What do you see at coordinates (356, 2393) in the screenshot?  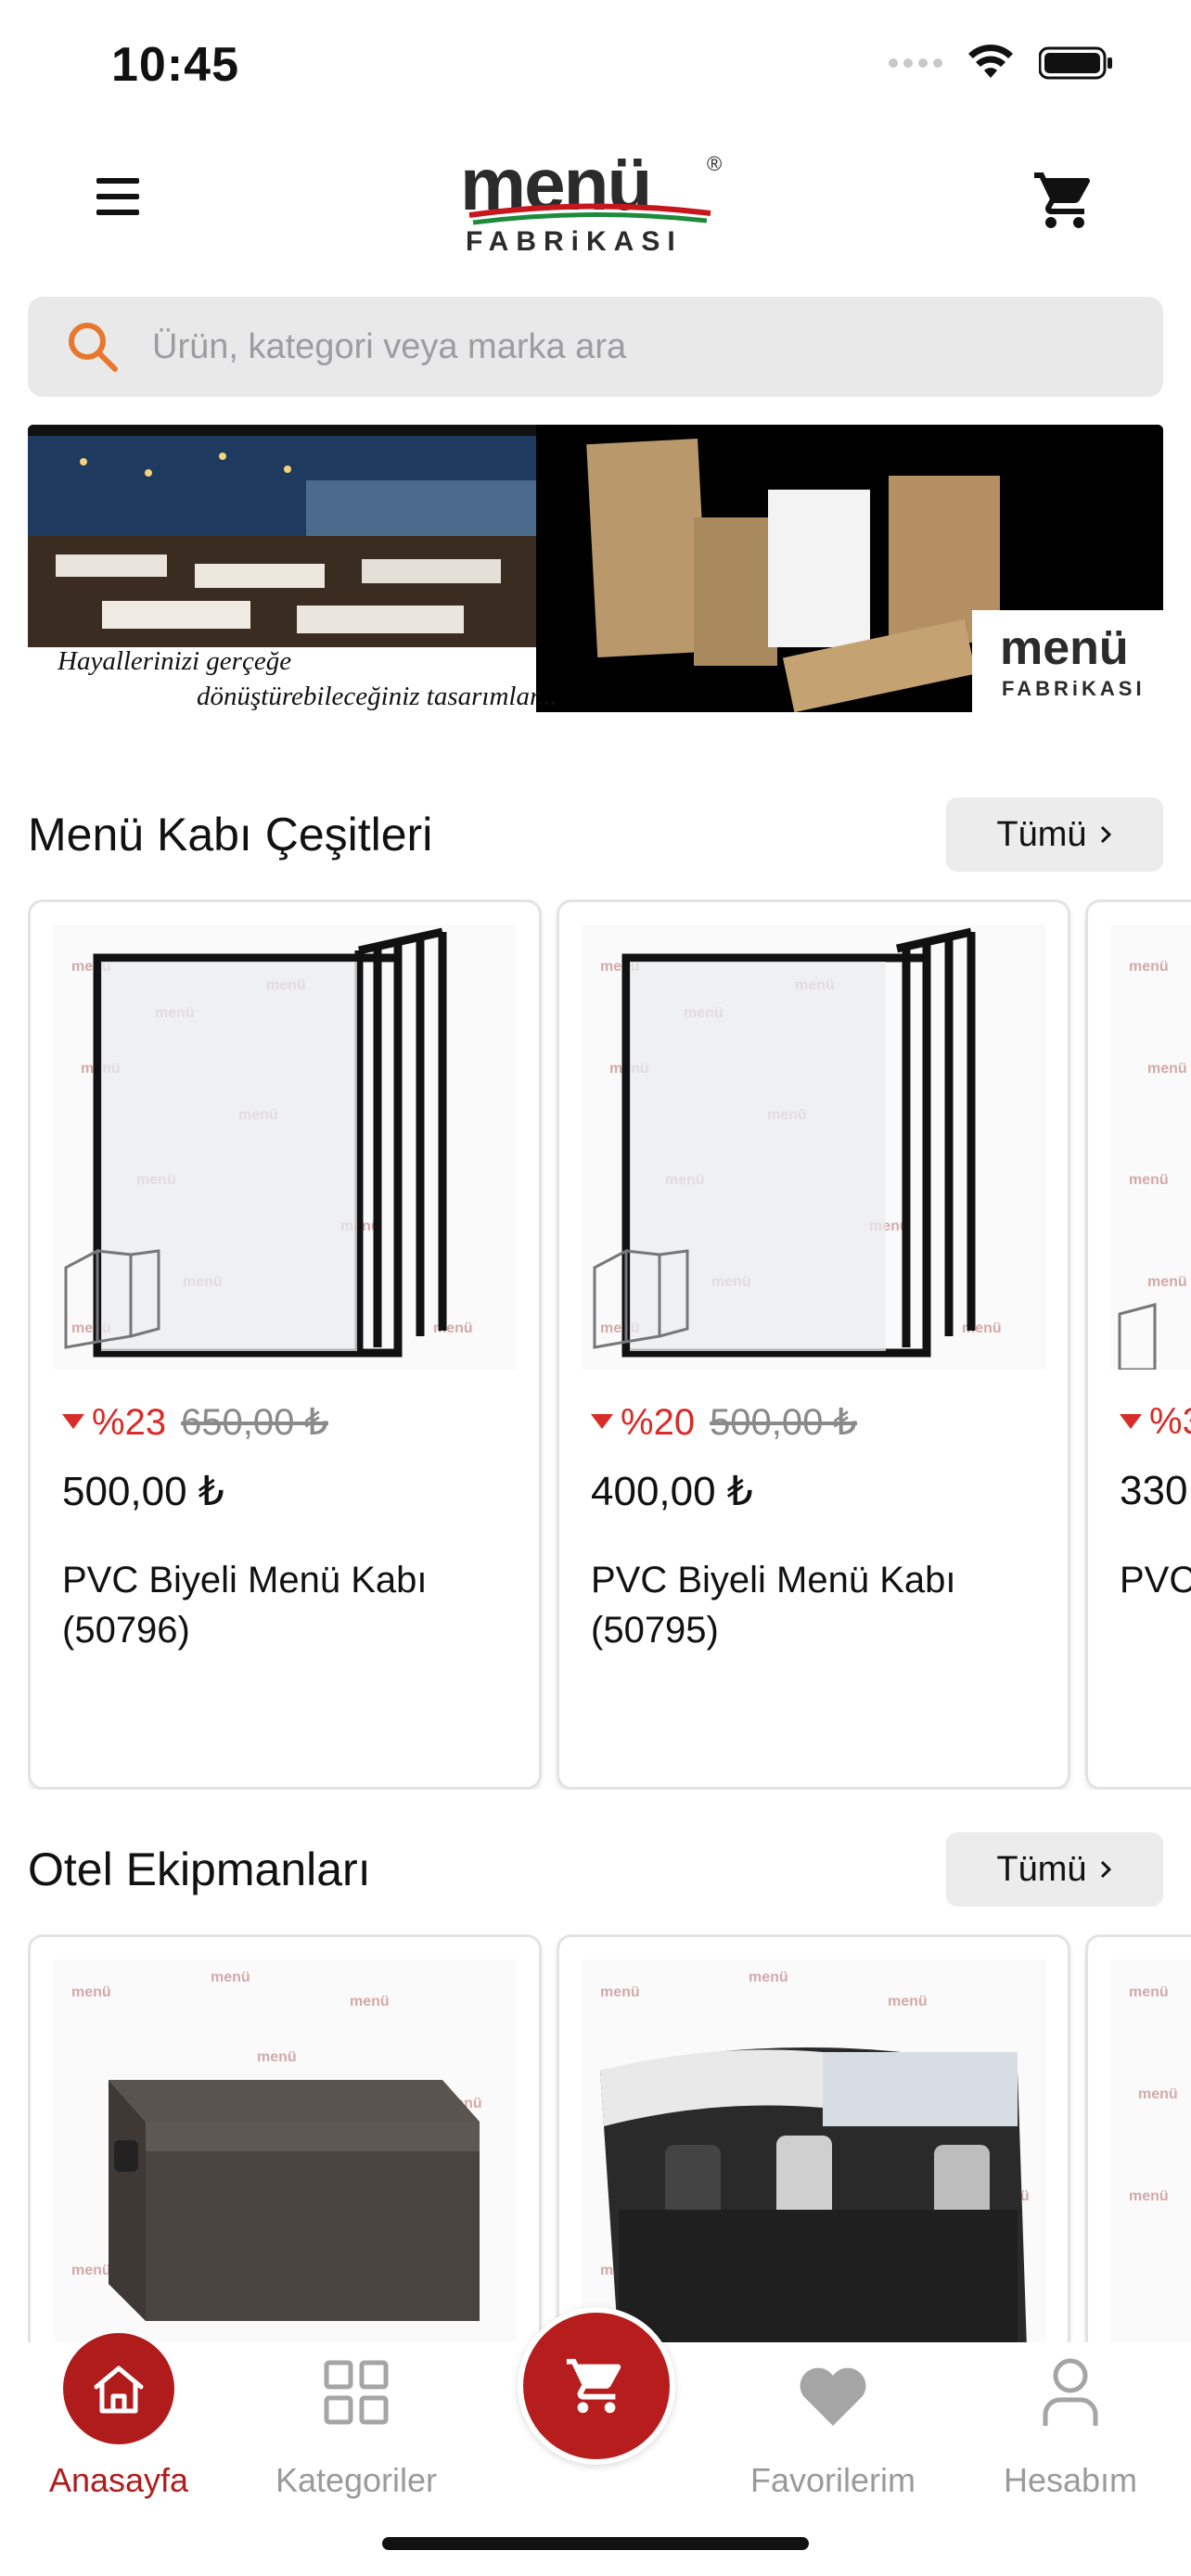 I see `grid-icon` at bounding box center [356, 2393].